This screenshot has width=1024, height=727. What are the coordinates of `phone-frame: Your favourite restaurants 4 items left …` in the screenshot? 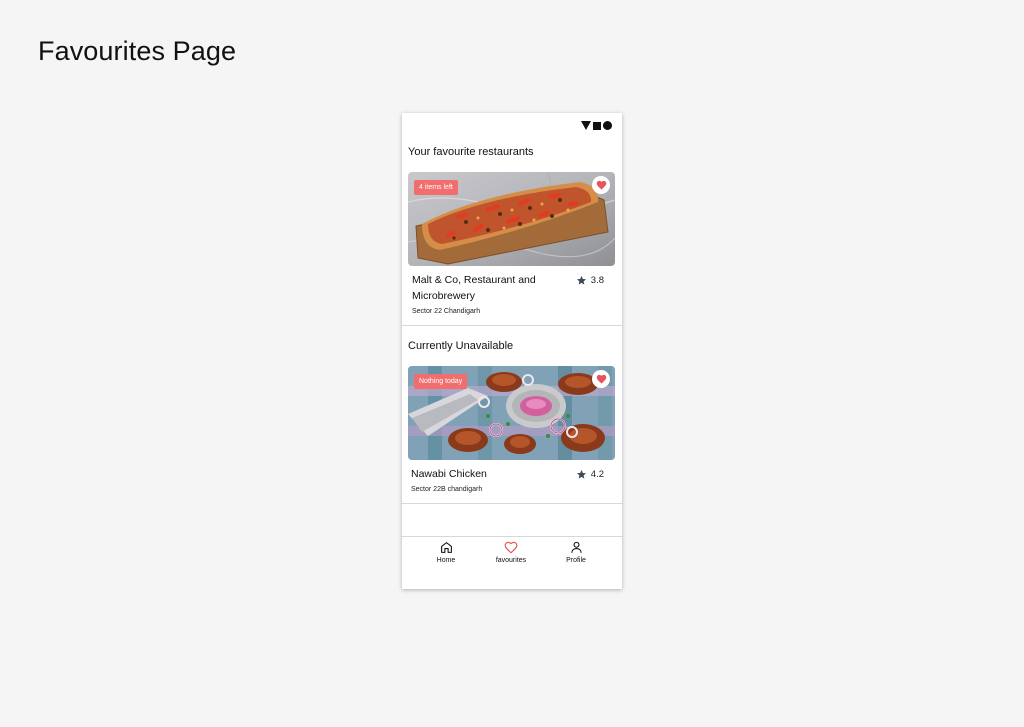 It's located at (512, 351).